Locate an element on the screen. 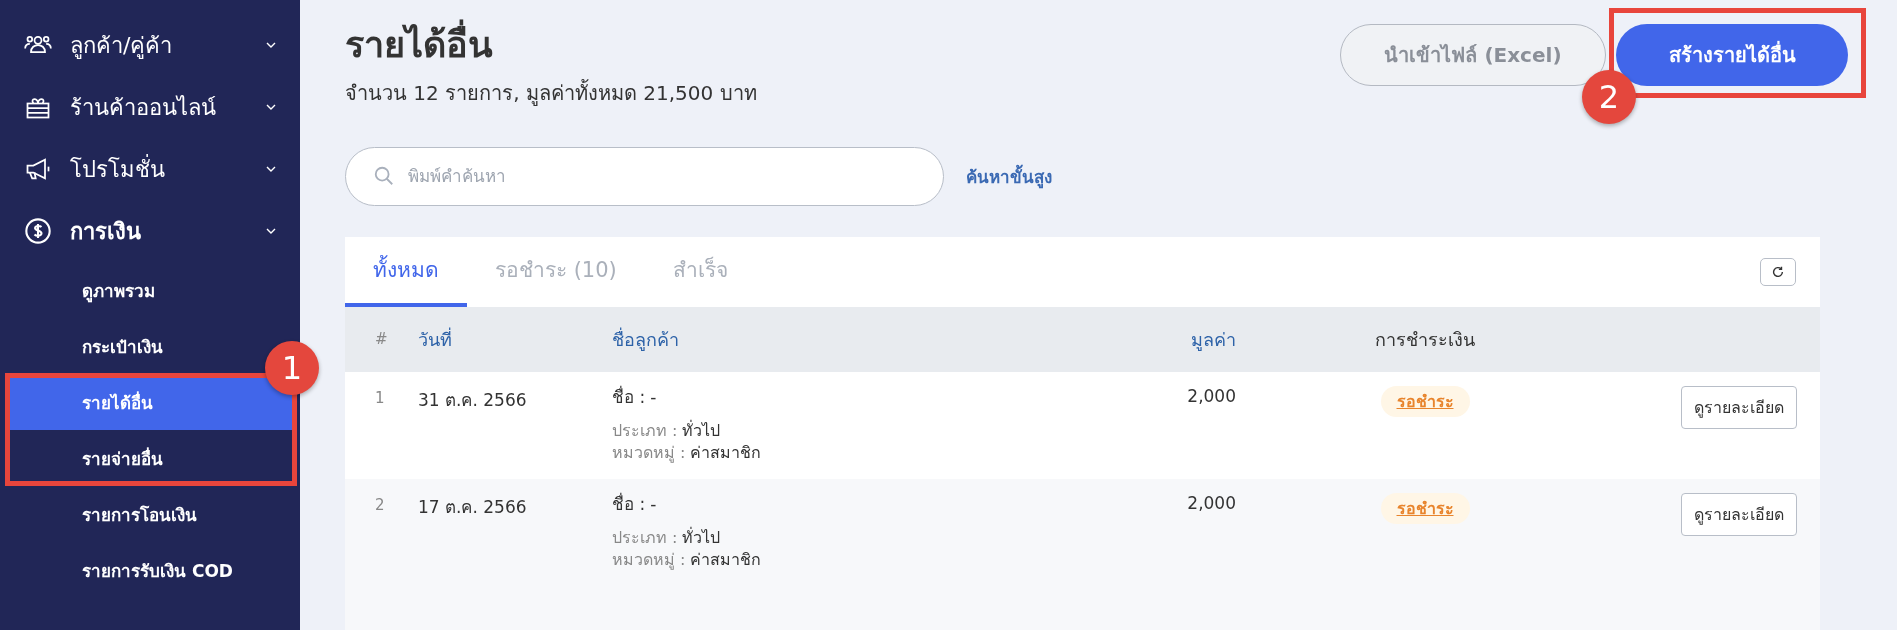 The width and height of the screenshot is (1897, 630). step-badge: 1 is located at coordinates (292, 368).